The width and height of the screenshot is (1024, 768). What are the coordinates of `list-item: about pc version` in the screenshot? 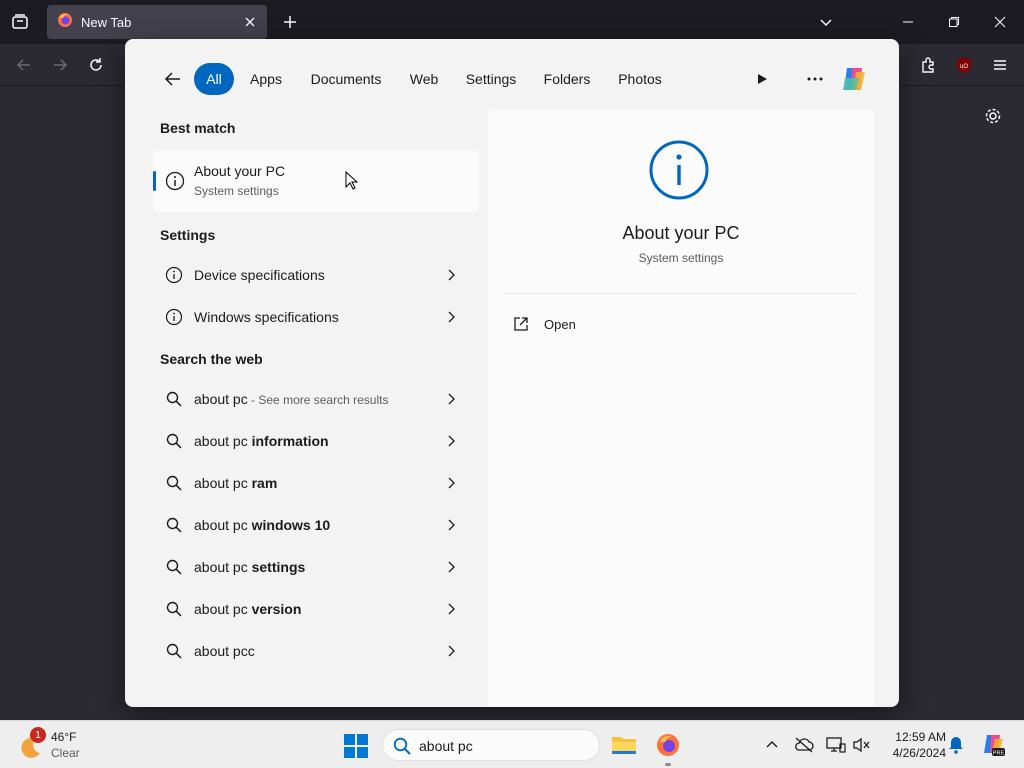 It's located at (316, 609).